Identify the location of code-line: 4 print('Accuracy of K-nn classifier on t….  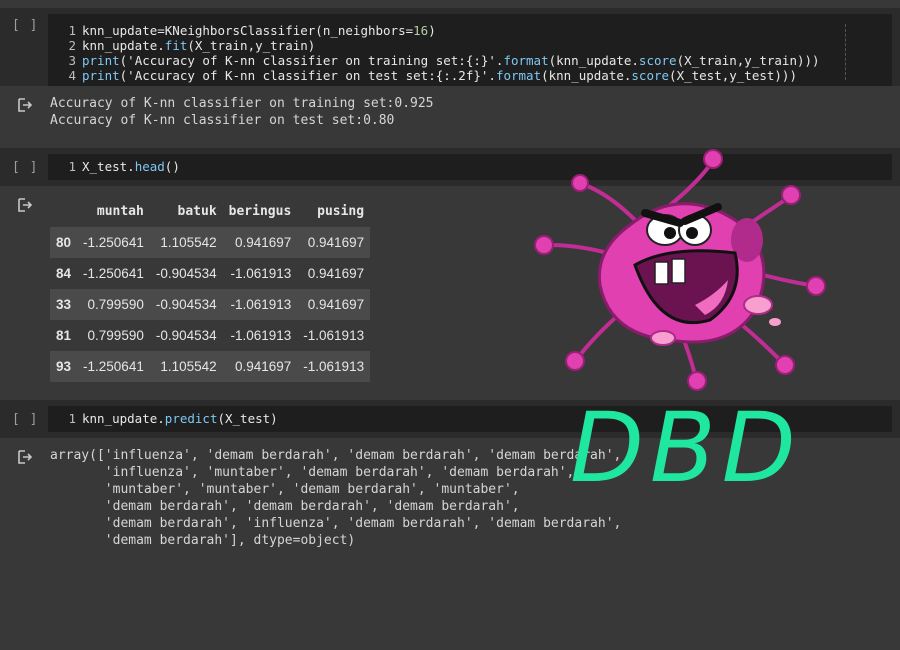
(422, 75).